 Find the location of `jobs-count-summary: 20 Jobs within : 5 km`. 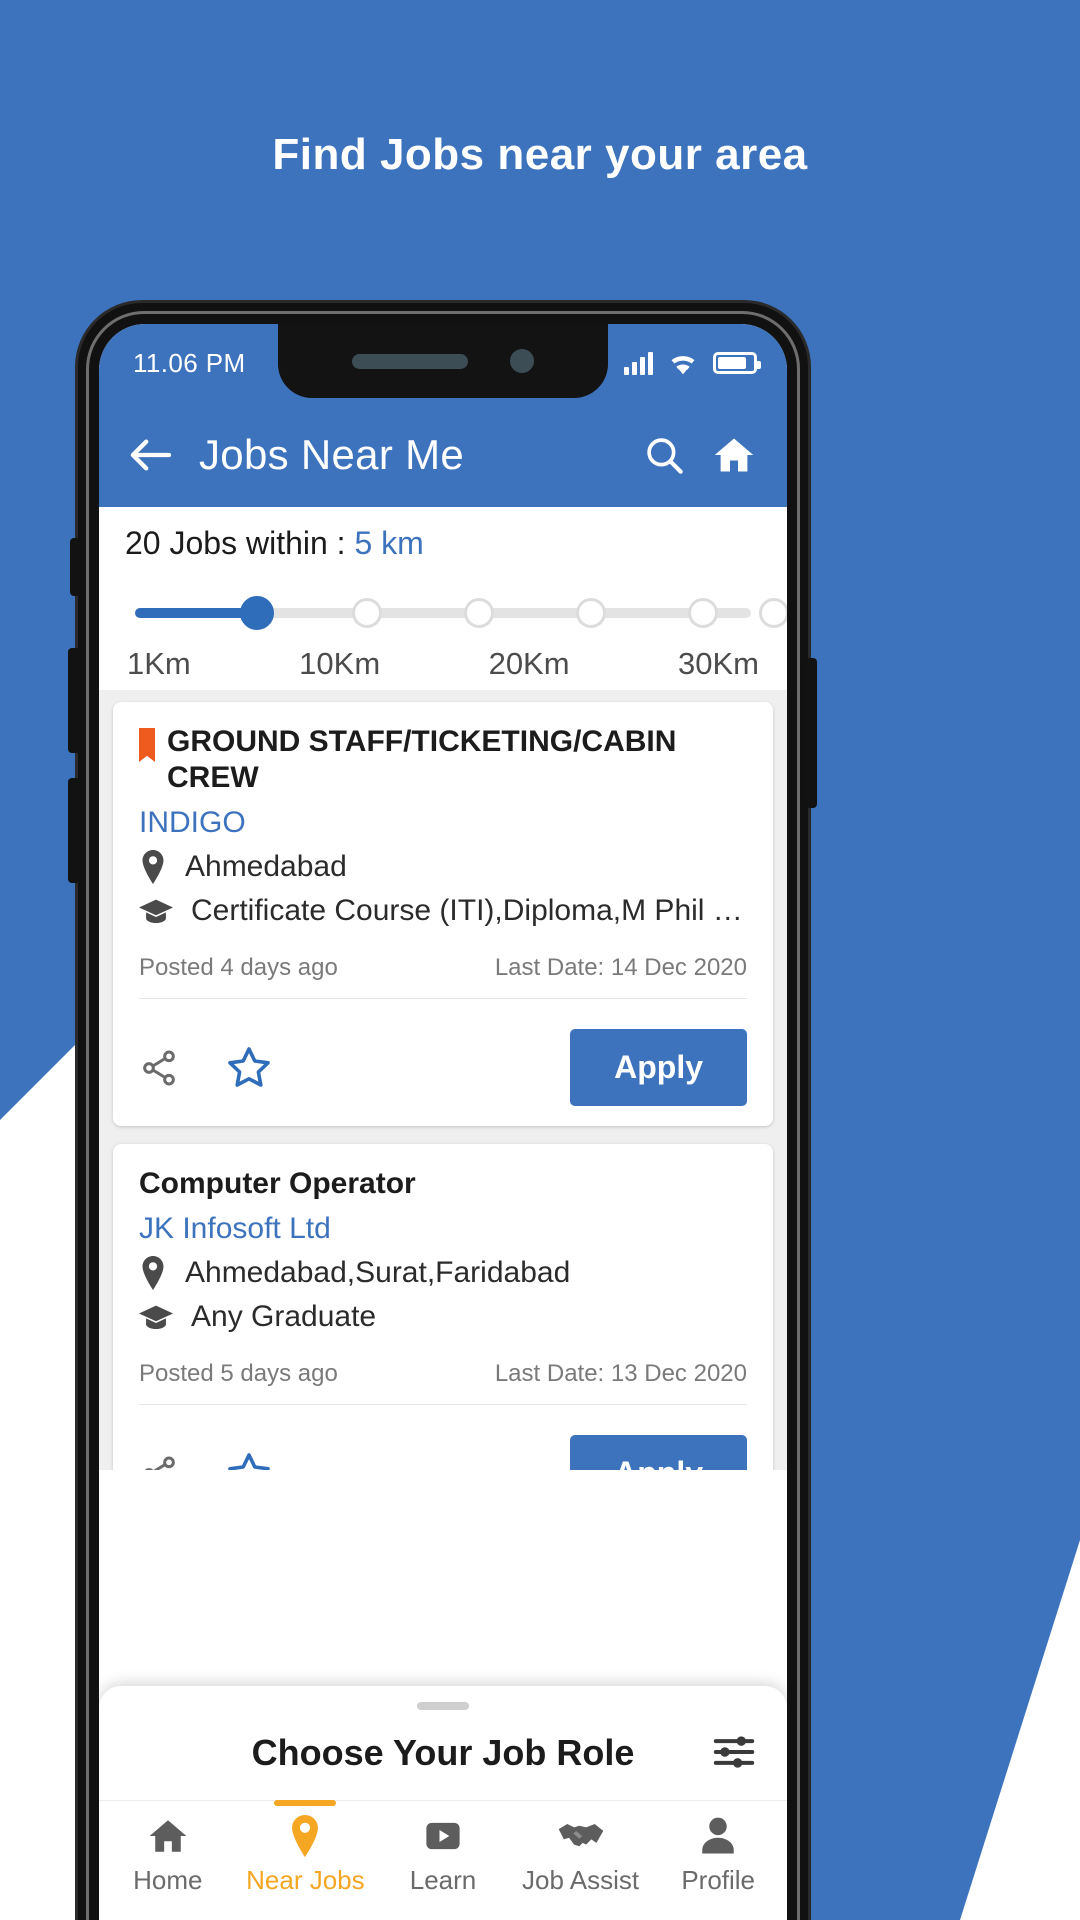

jobs-count-summary: 20 Jobs within : 5 km is located at coordinates (443, 543).